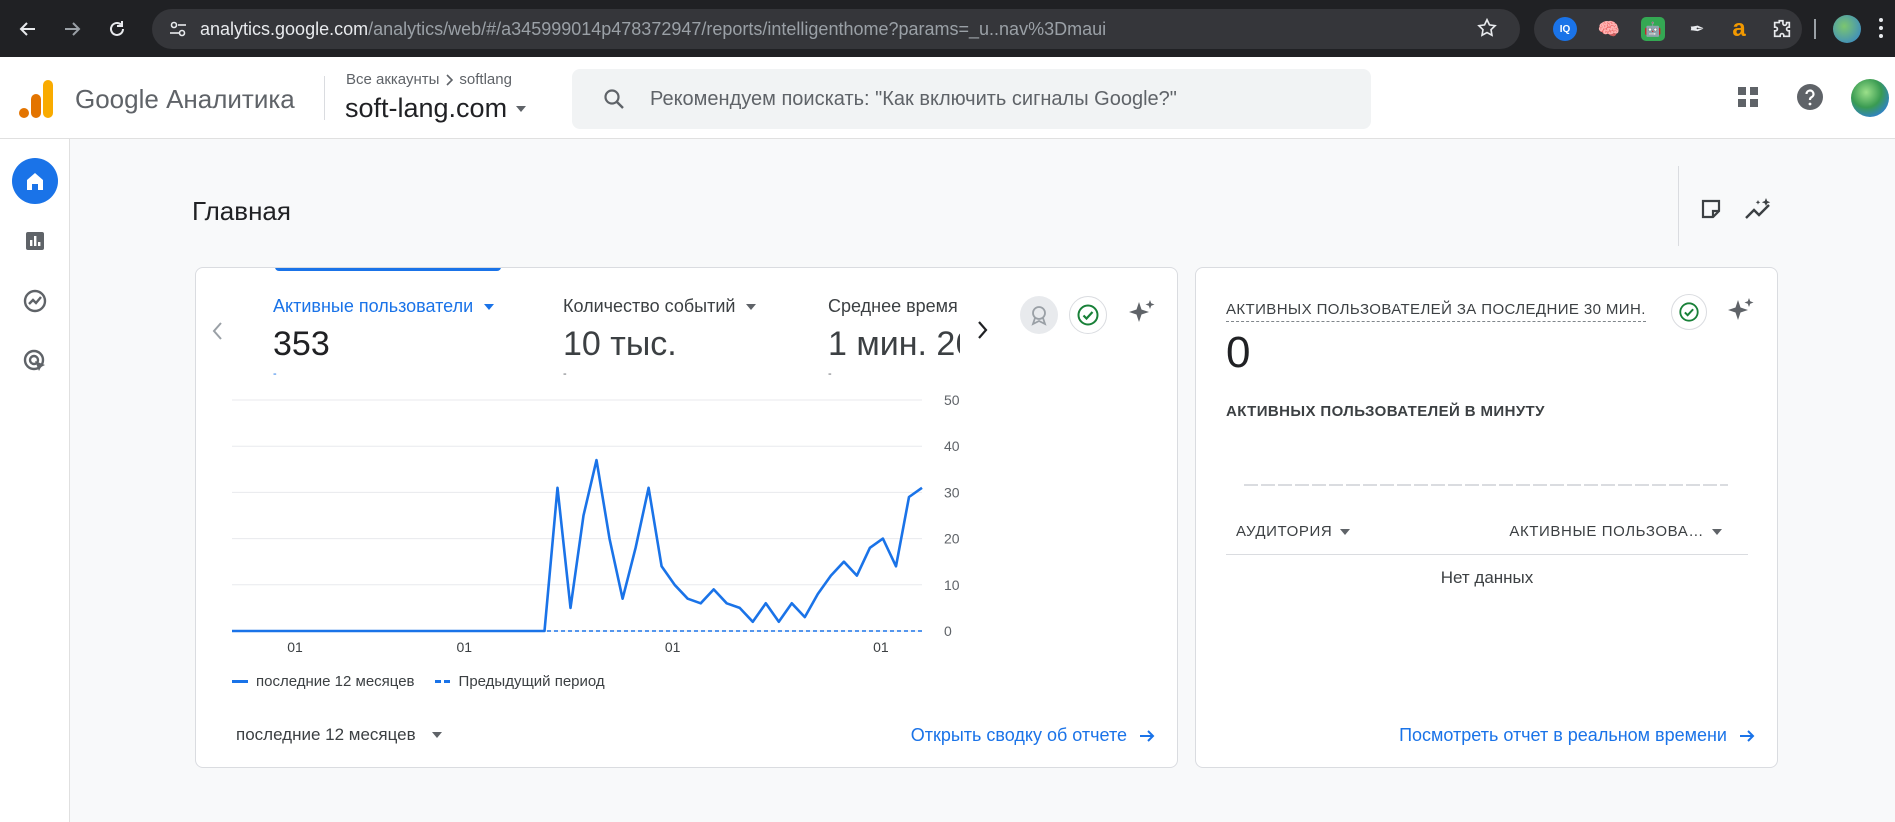  I want to click on legend-swatch-previous, so click(442, 681).